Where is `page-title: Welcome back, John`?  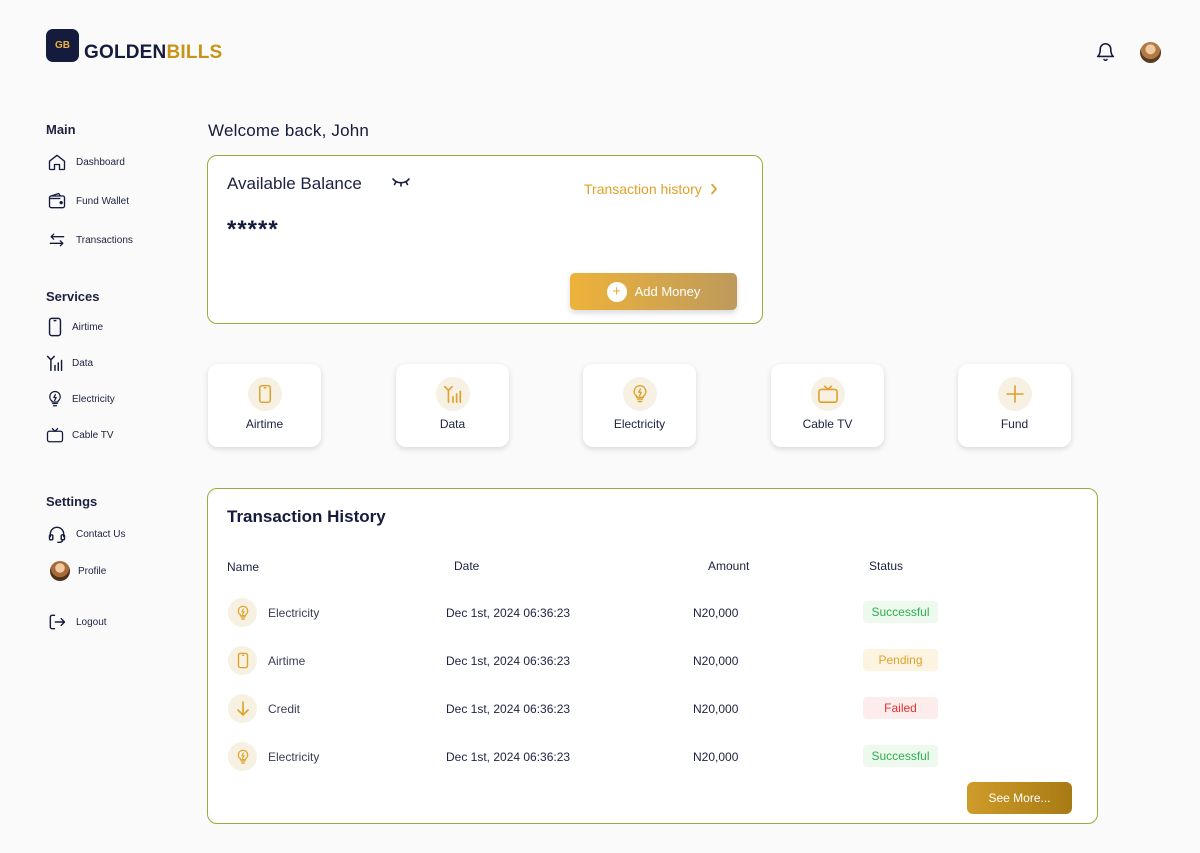 page-title: Welcome back, John is located at coordinates (289, 130).